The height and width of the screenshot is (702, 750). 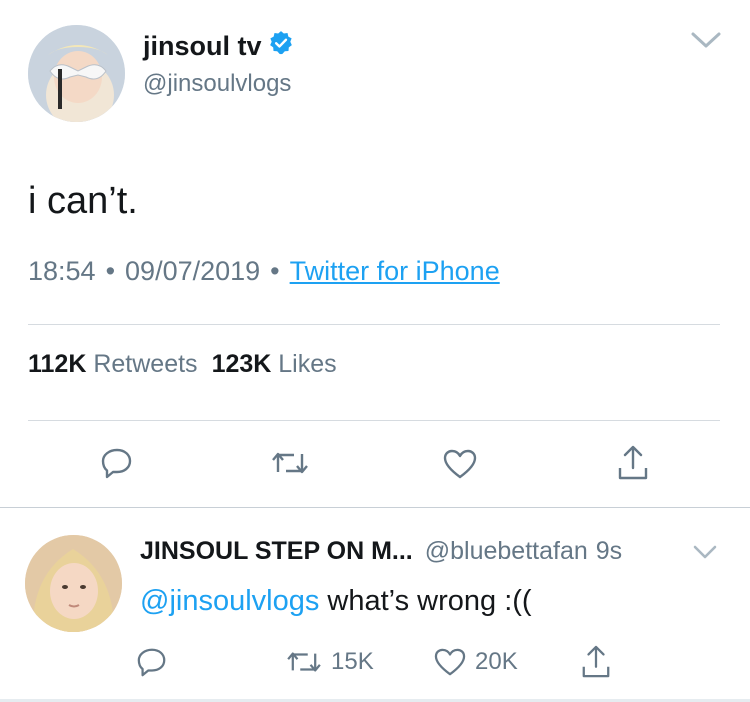 I want to click on reply-text: @jinsoulvlogs what’s wrong :((, so click(x=336, y=601).